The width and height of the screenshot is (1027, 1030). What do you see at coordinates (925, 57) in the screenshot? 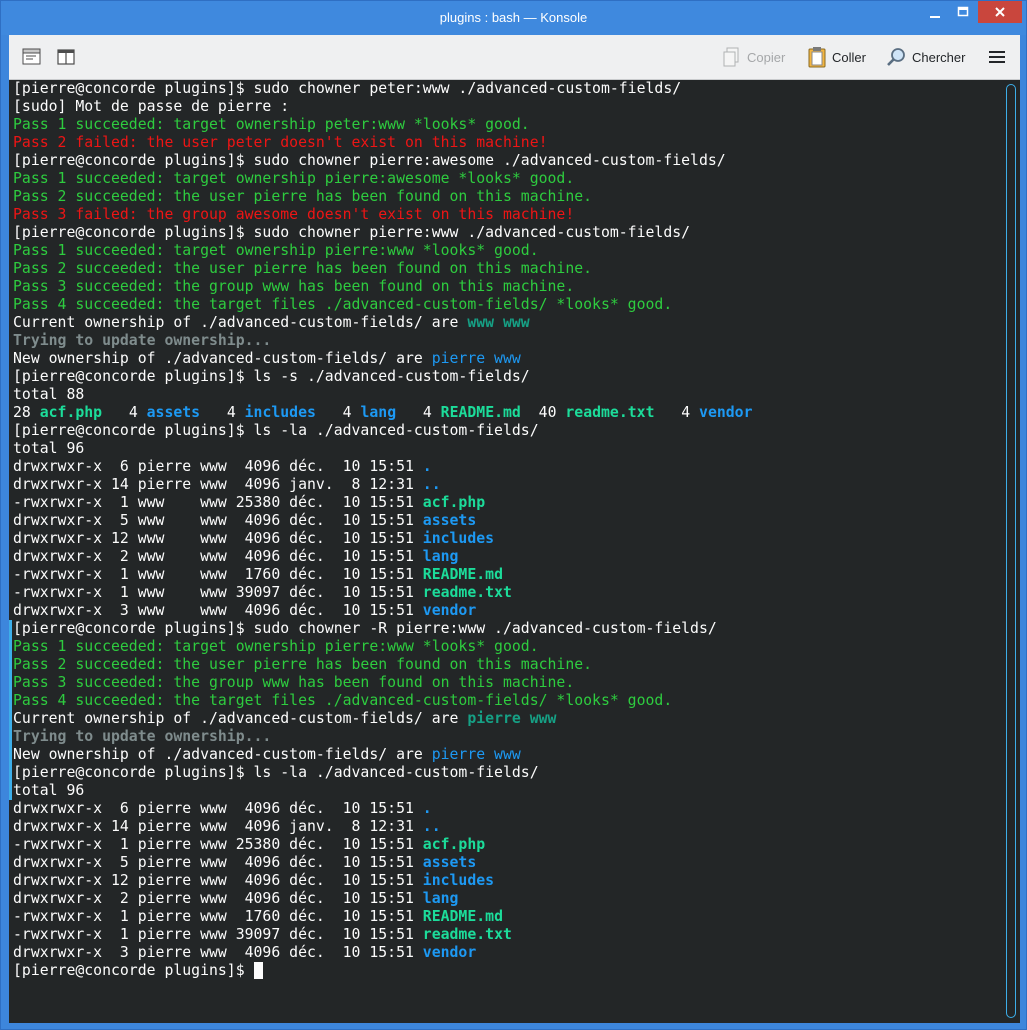
I see `find-button: Chercher` at bounding box center [925, 57].